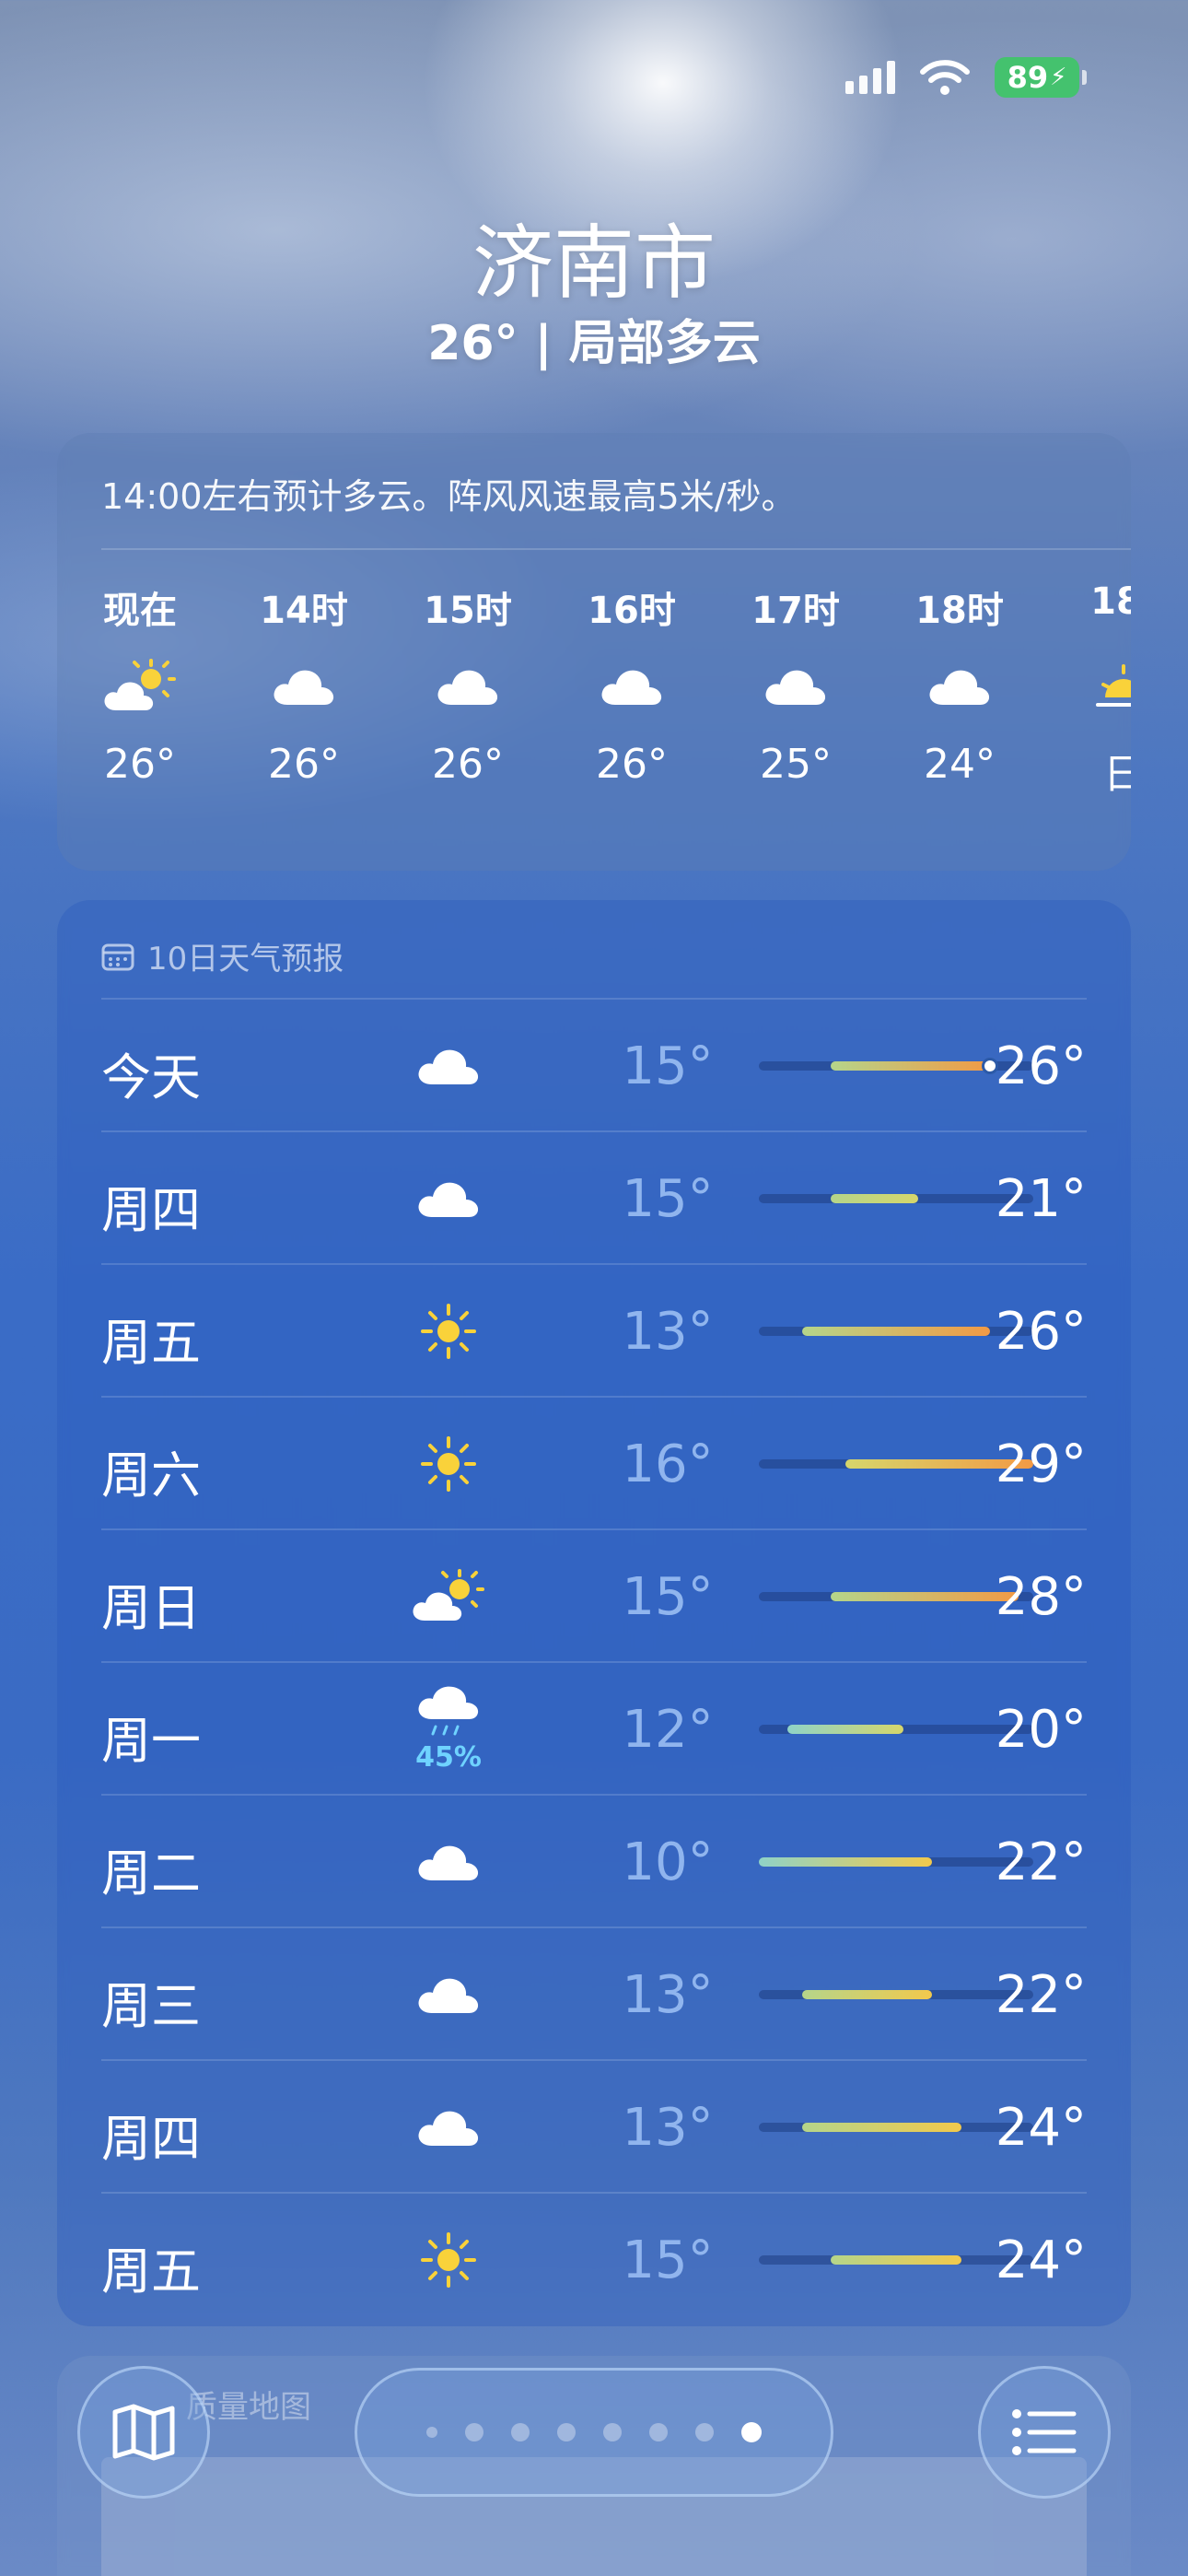  What do you see at coordinates (594, 1462) in the screenshot?
I see `forecast-row: 周六 16° 29°` at bounding box center [594, 1462].